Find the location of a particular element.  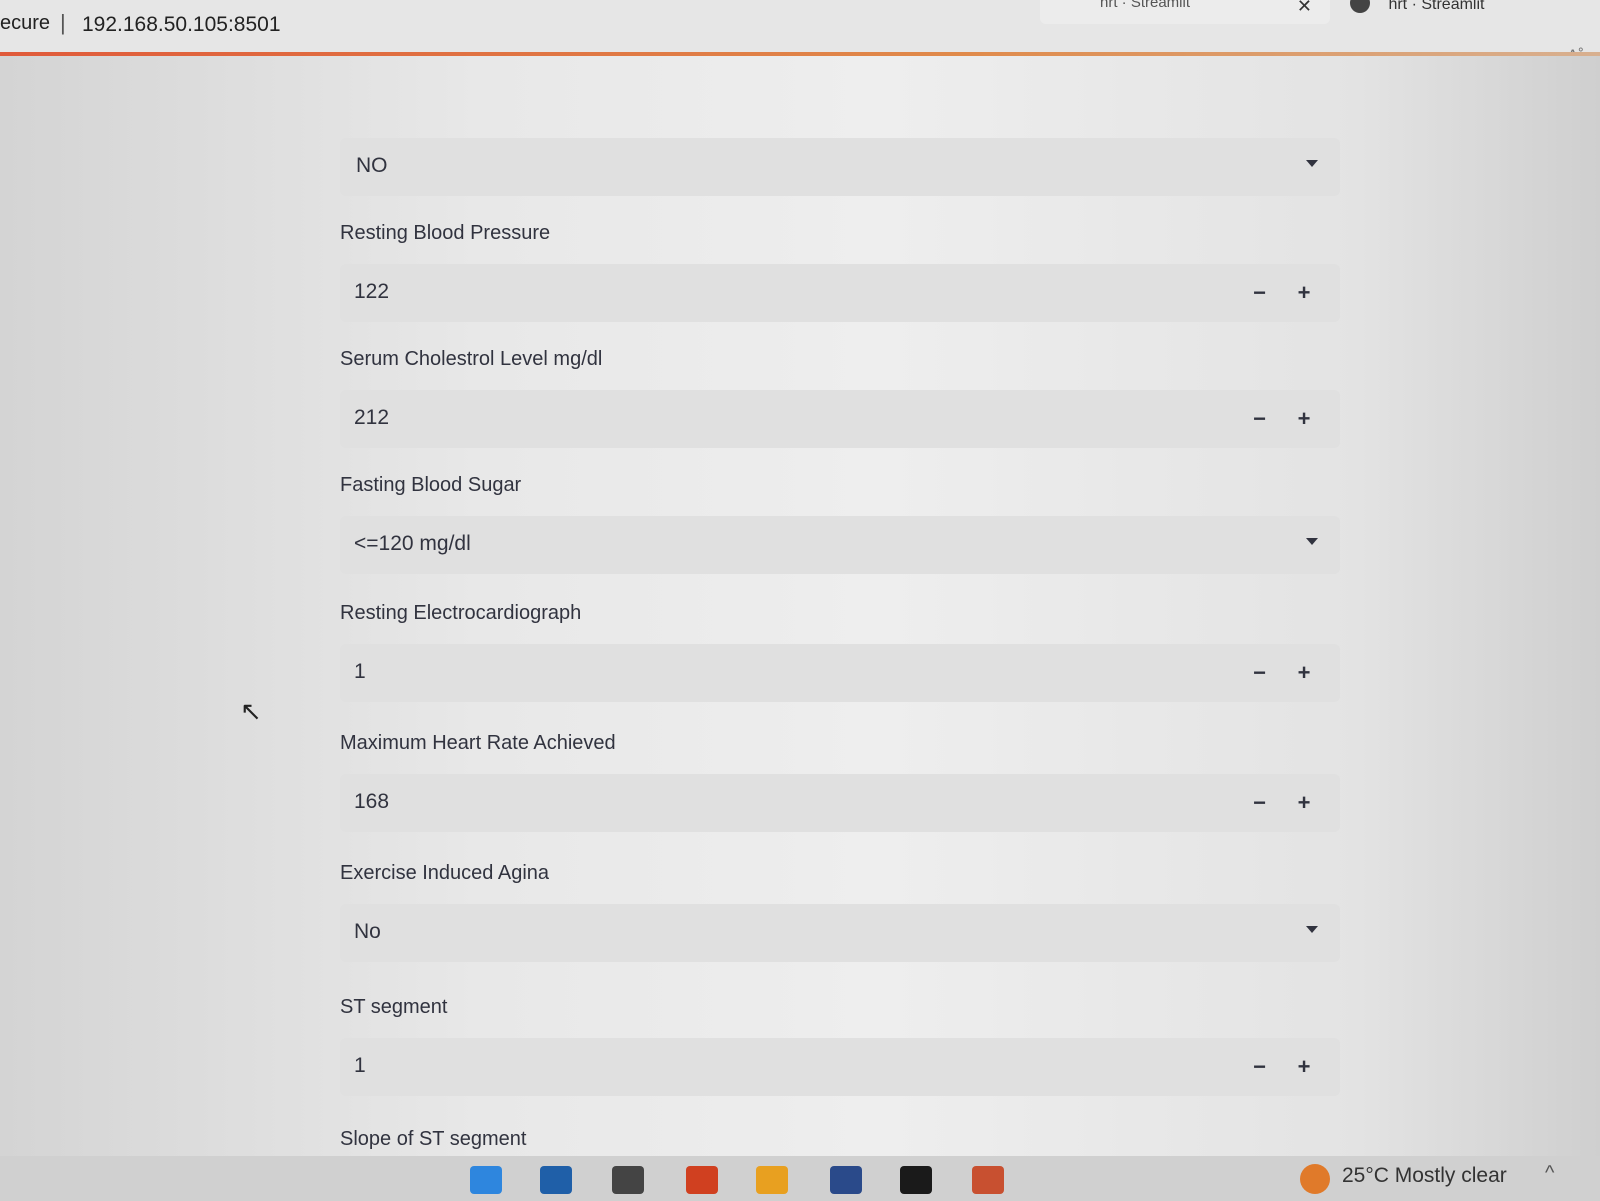

max-hr-label: Maximum Heart Rate Achieved is located at coordinates (478, 743).